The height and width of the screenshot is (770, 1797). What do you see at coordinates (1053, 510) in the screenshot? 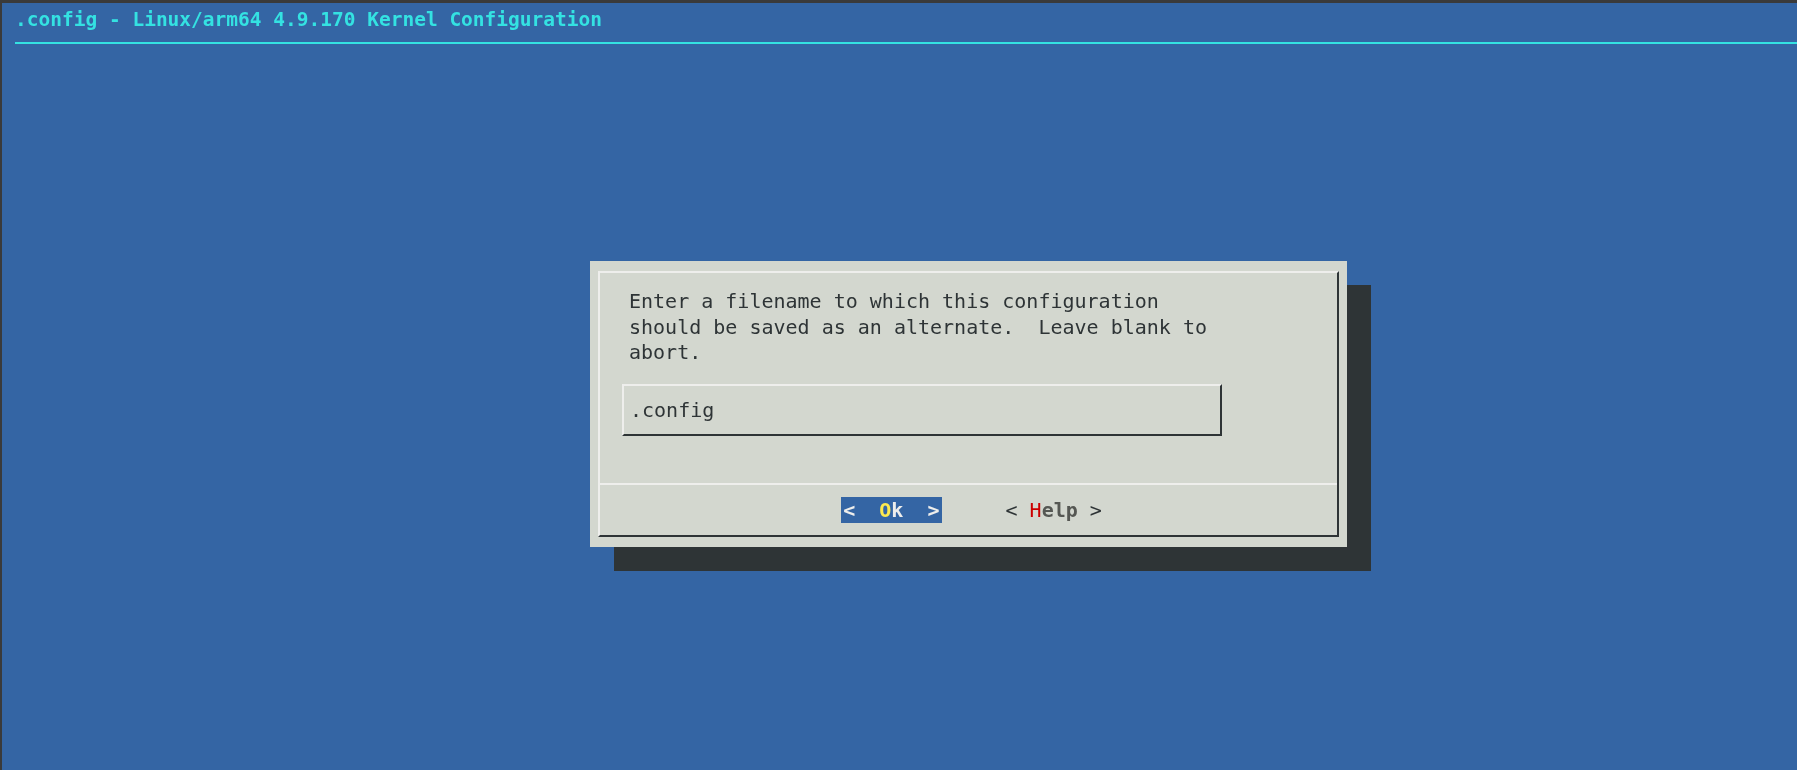
I see `dialog-button: < Help >` at bounding box center [1053, 510].